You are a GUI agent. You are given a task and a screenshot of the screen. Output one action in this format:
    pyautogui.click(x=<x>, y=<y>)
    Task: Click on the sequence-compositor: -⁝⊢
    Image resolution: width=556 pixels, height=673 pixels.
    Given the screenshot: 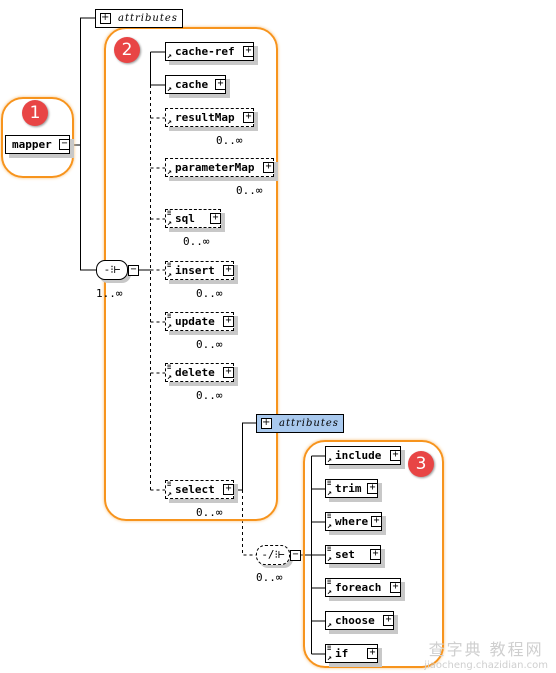 What is the action you would take?
    pyautogui.click(x=112, y=270)
    